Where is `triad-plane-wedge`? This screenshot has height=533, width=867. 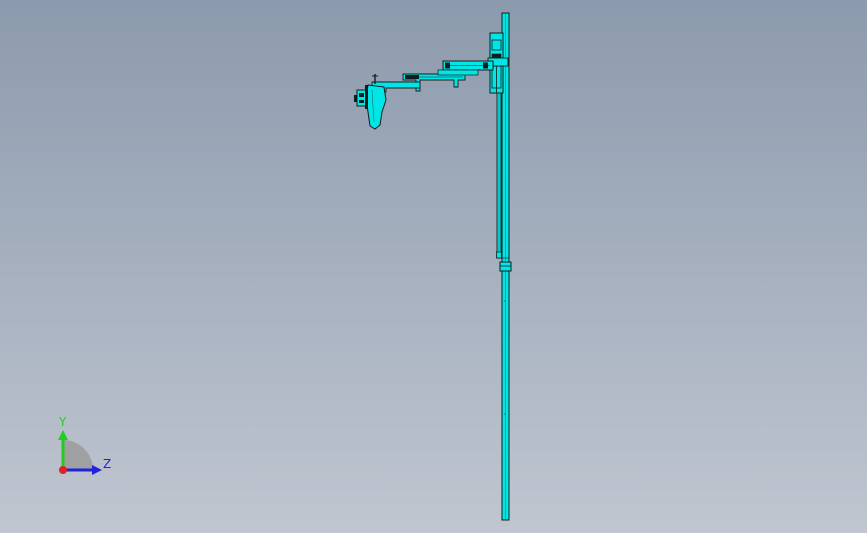 triad-plane-wedge is located at coordinates (78, 455).